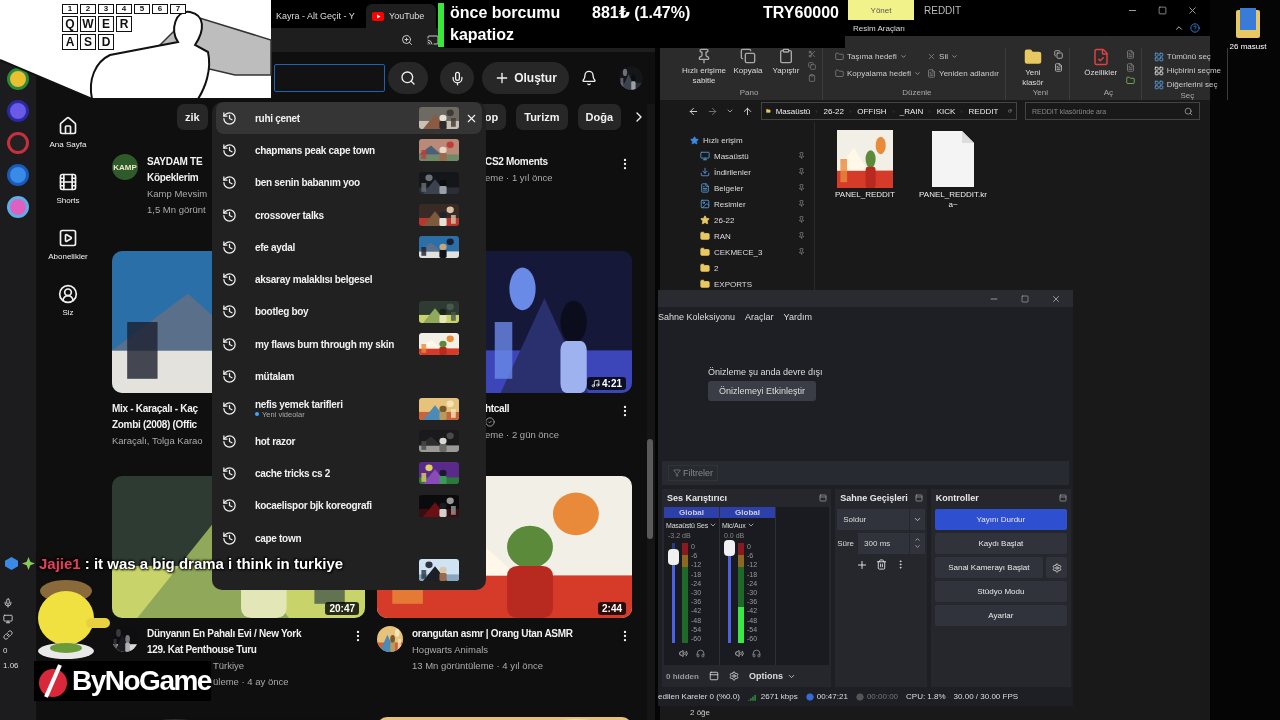 The width and height of the screenshot is (1280, 720). Describe the element at coordinates (748, 268) in the screenshot. I see `nav-item: 2` at that location.